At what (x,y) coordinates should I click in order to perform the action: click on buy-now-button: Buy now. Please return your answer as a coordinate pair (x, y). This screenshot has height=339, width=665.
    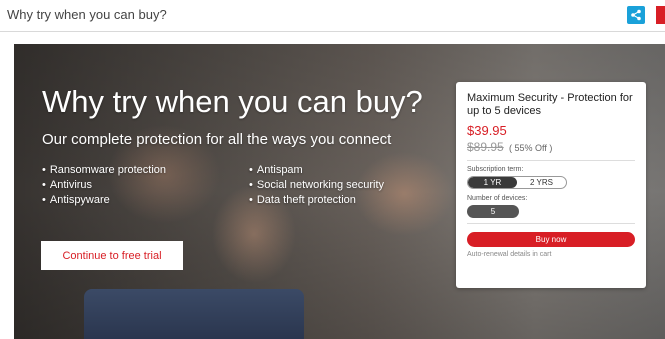
    Looking at the image, I should click on (551, 239).